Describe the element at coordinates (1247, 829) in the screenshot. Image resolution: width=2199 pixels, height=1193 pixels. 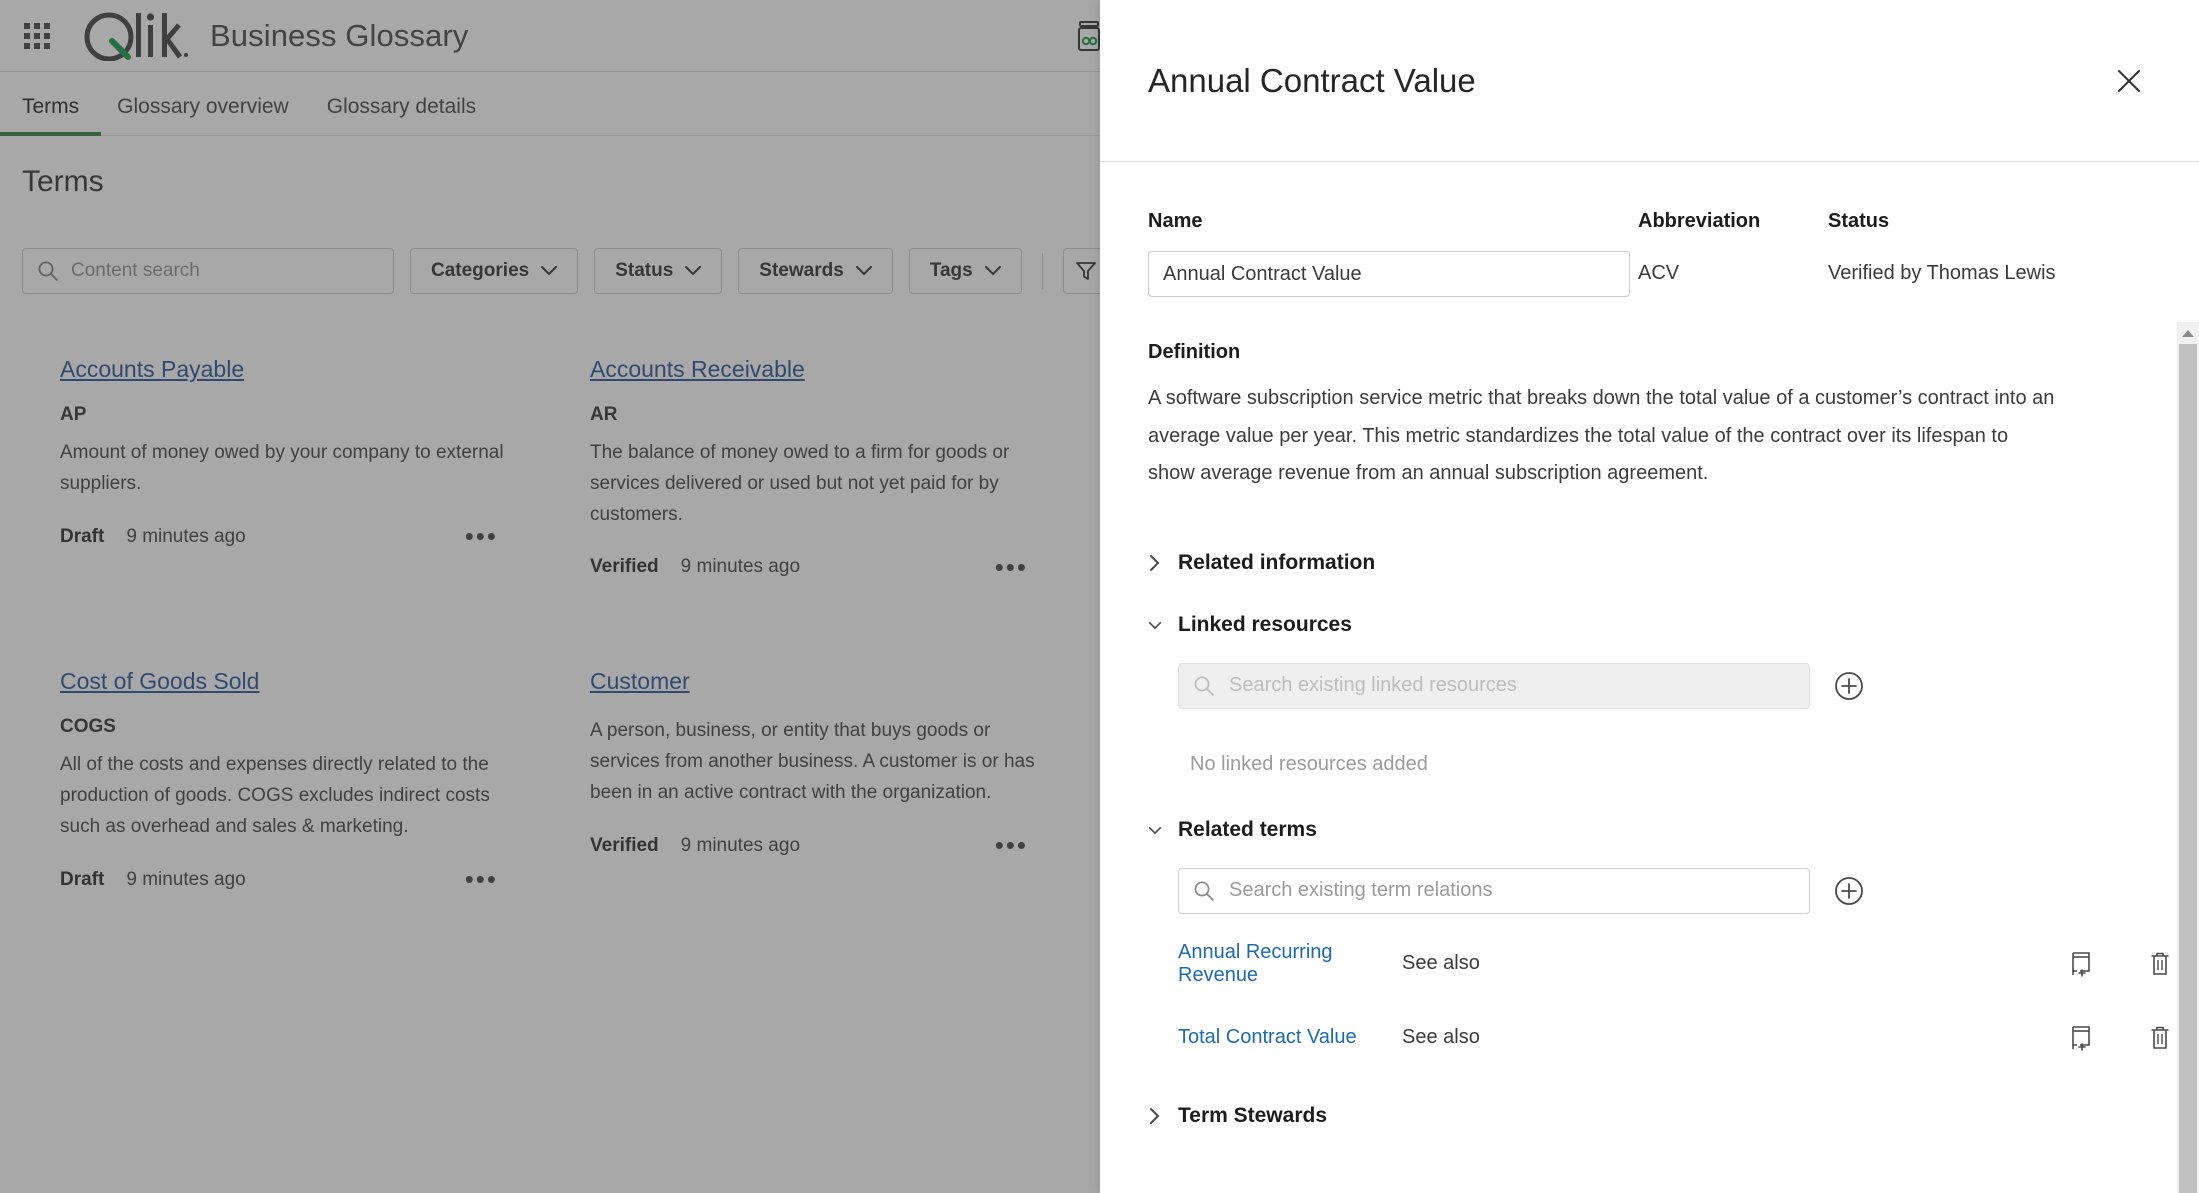
I see `section-related-terms-title: Related terms` at that location.